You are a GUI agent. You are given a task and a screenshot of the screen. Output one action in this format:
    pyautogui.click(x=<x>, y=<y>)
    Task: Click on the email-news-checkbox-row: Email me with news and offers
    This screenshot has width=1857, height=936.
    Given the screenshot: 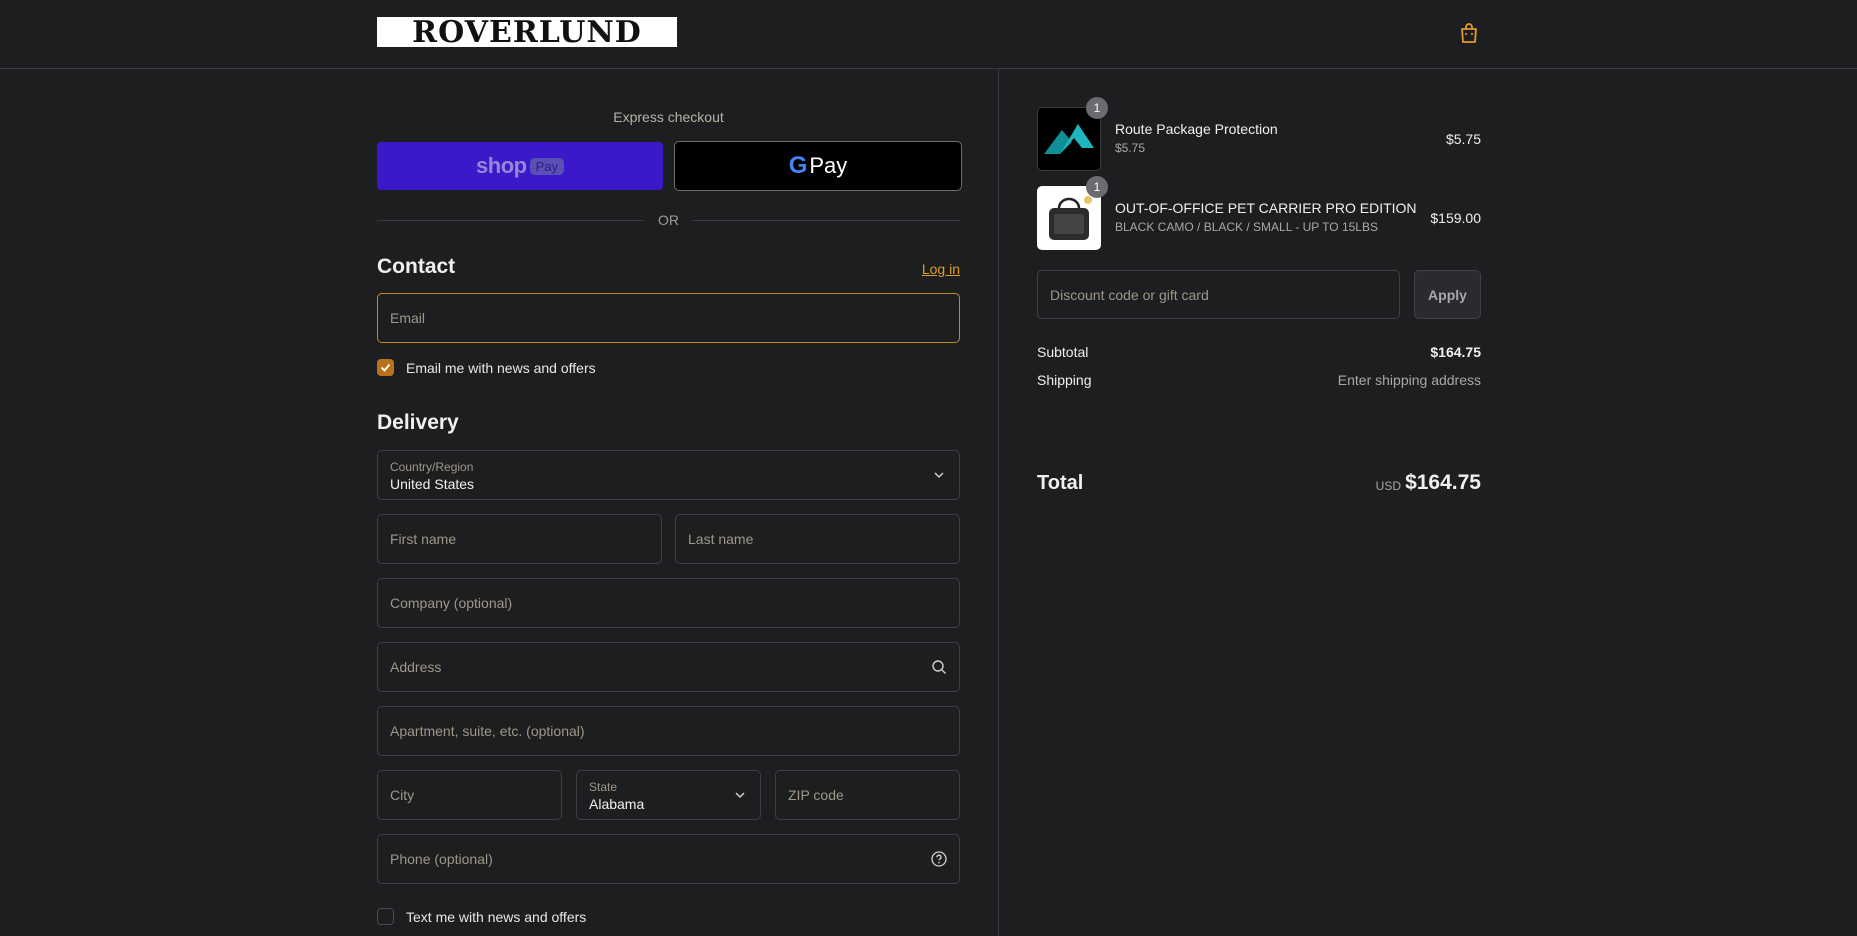 What is the action you would take?
    pyautogui.click(x=486, y=367)
    